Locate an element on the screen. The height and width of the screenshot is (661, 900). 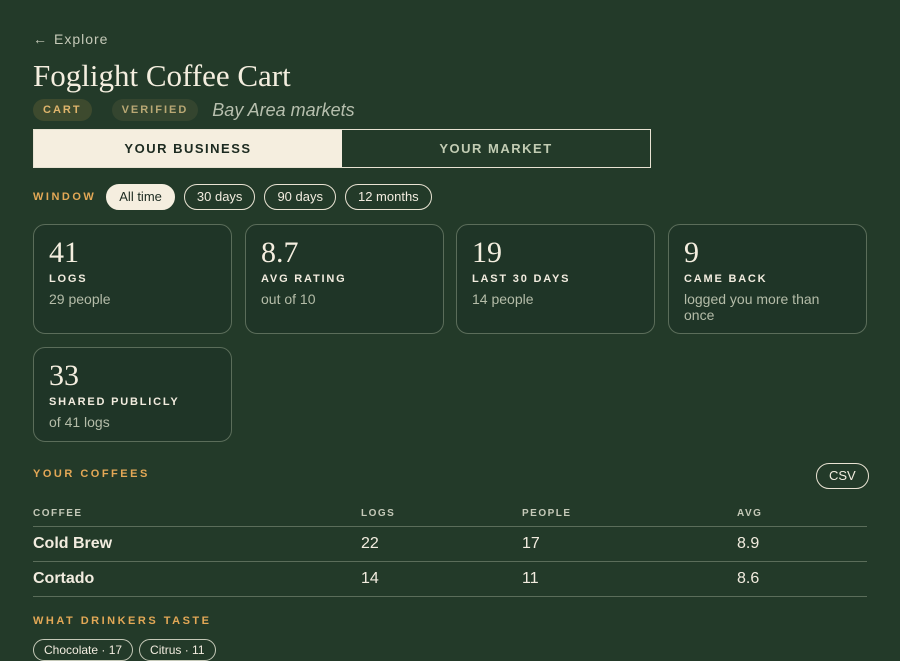
stat-value: 19 is located at coordinates (487, 252).